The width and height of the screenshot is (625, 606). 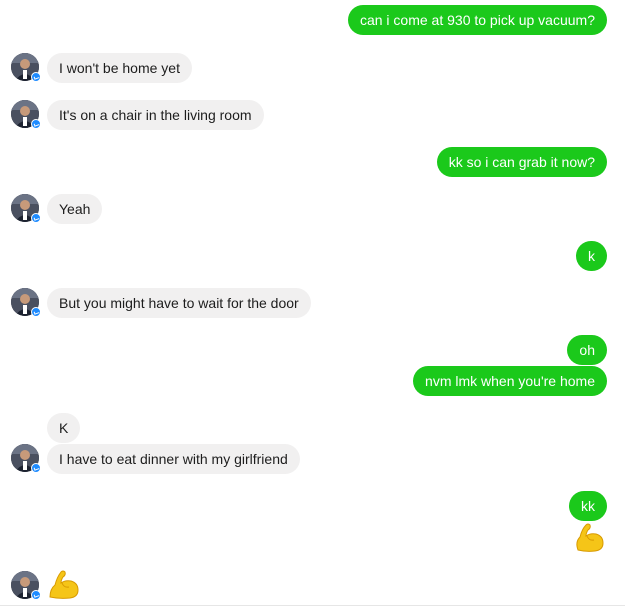 I want to click on sent-message: k, so click(x=591, y=256).